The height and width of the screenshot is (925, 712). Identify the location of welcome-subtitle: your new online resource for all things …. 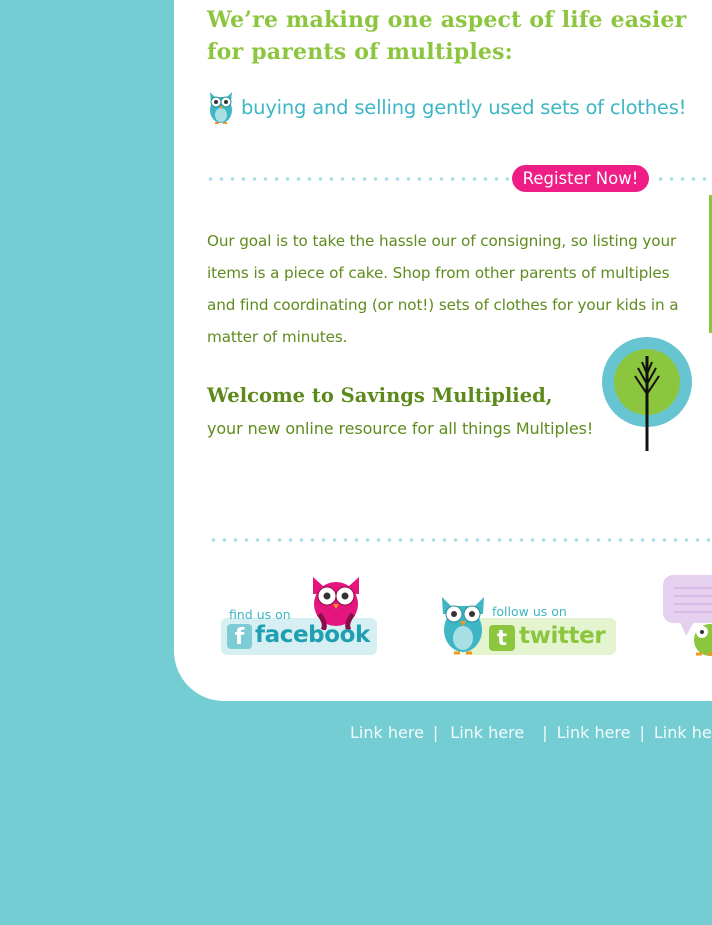
(400, 428).